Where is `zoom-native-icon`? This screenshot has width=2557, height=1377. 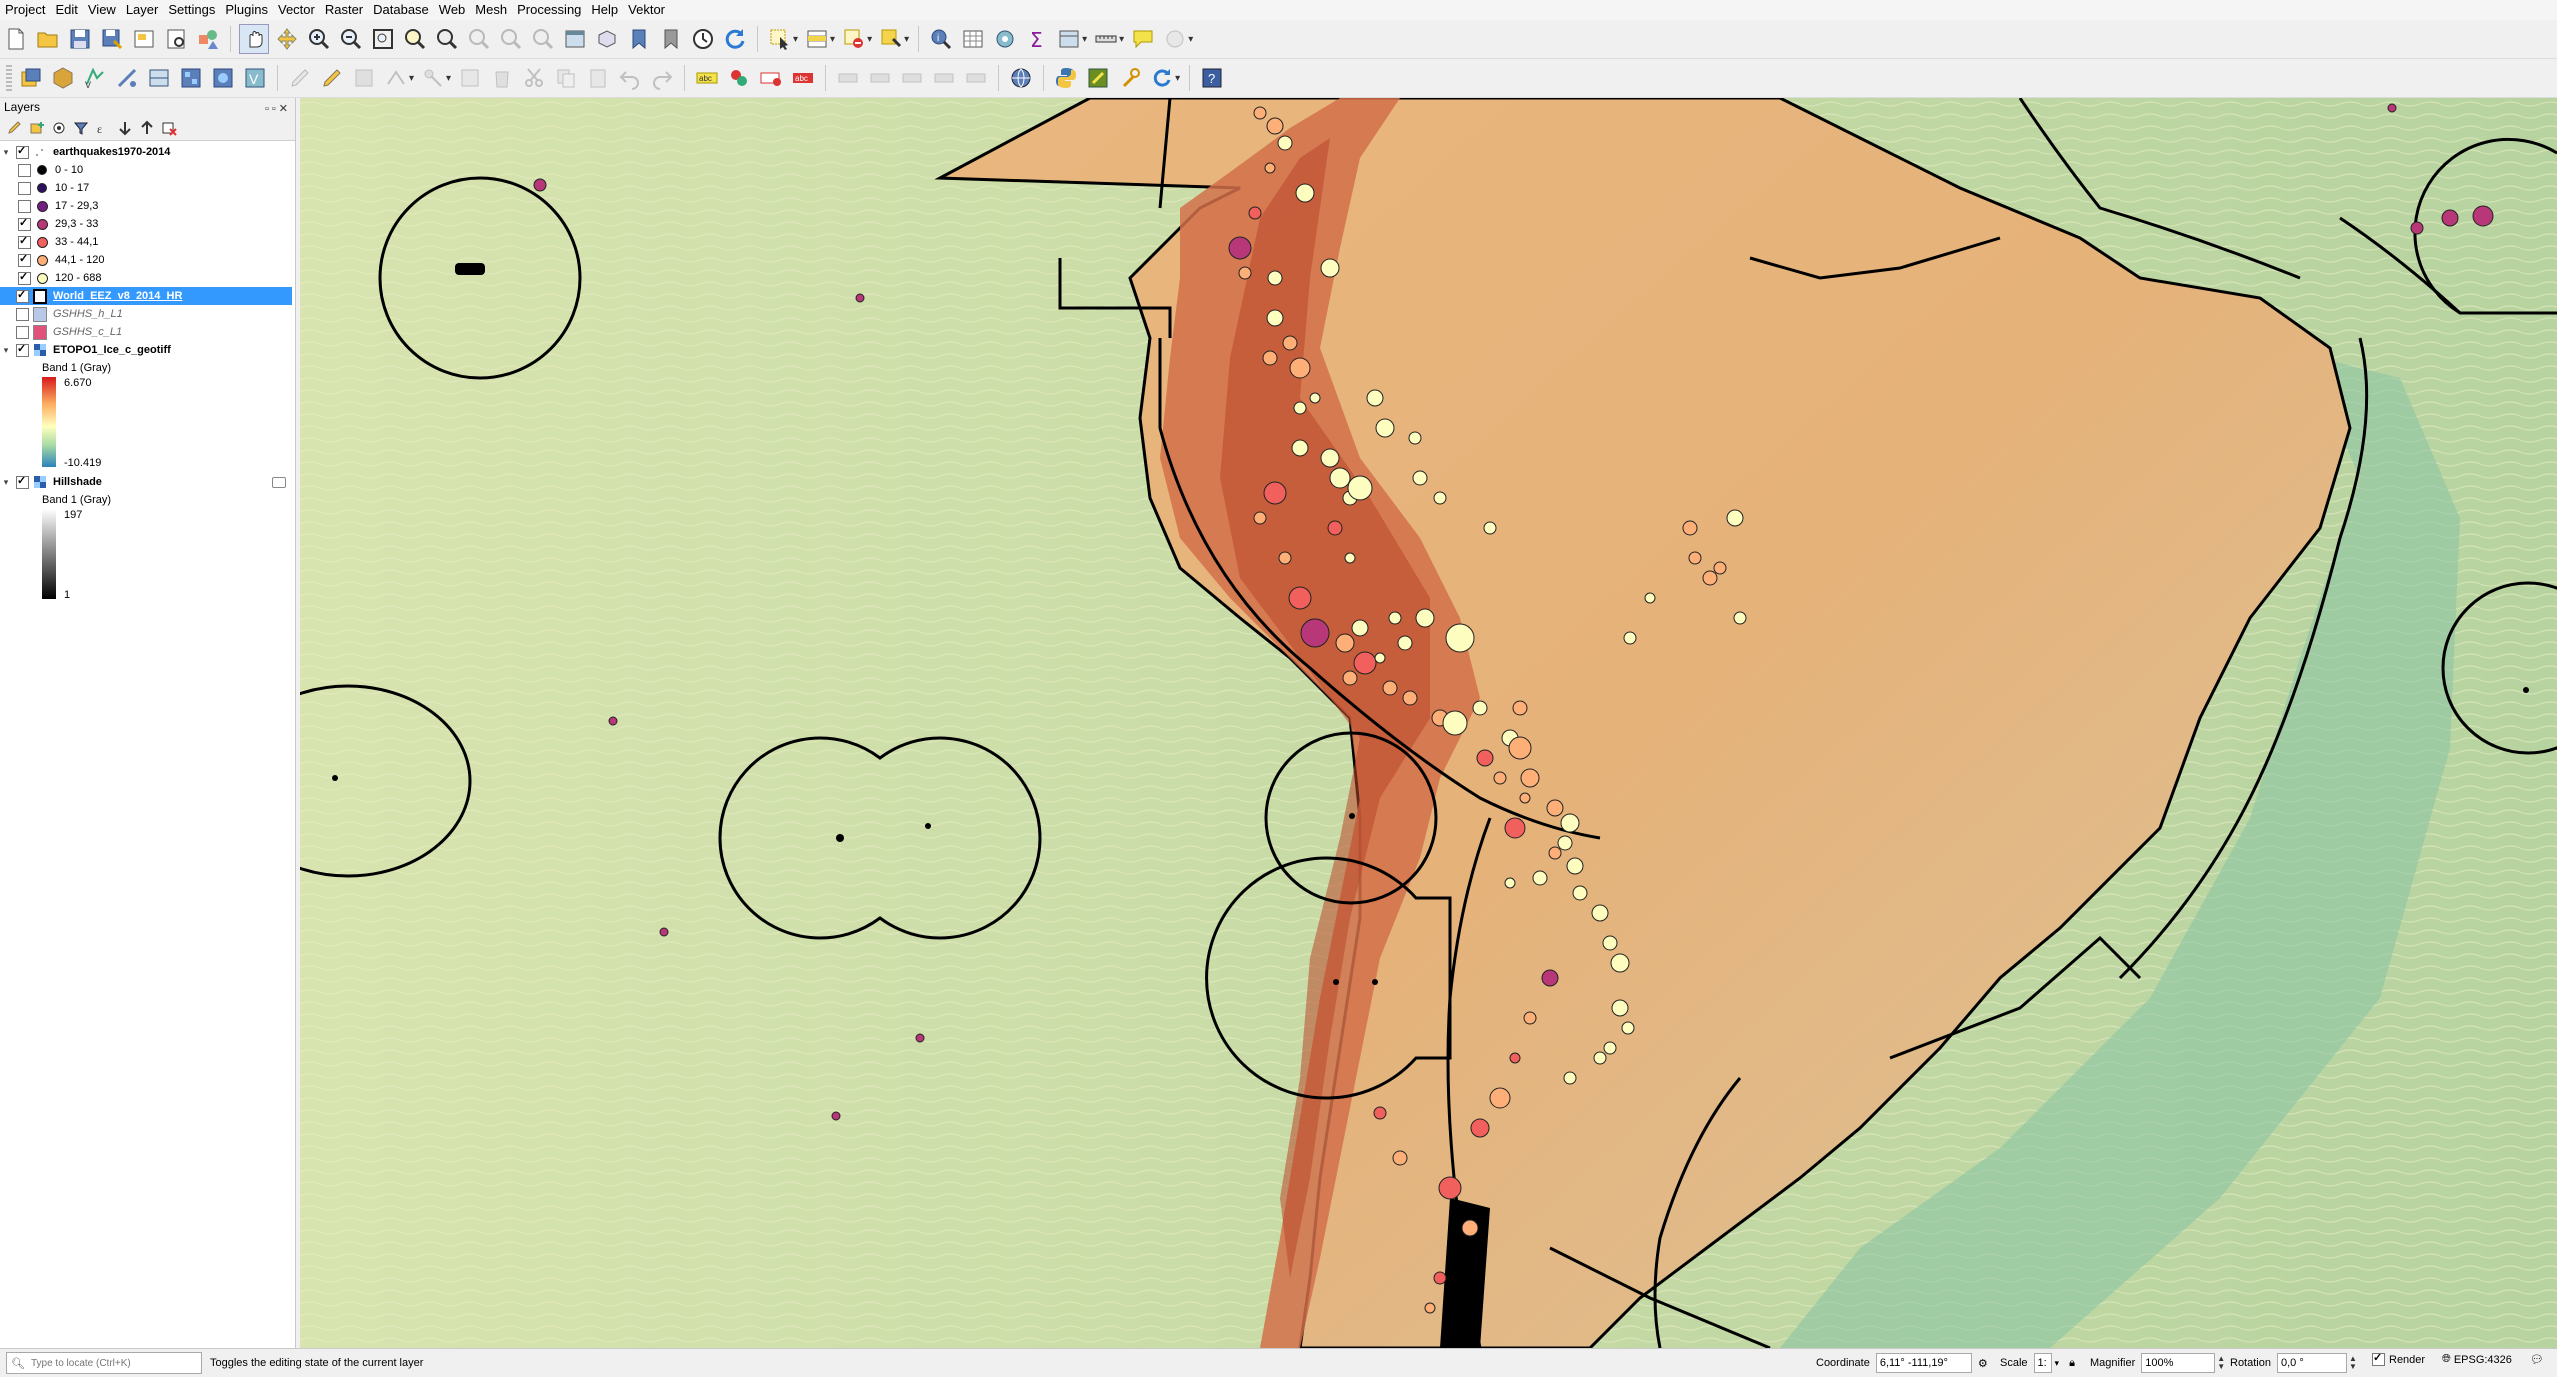 zoom-native-icon is located at coordinates (479, 39).